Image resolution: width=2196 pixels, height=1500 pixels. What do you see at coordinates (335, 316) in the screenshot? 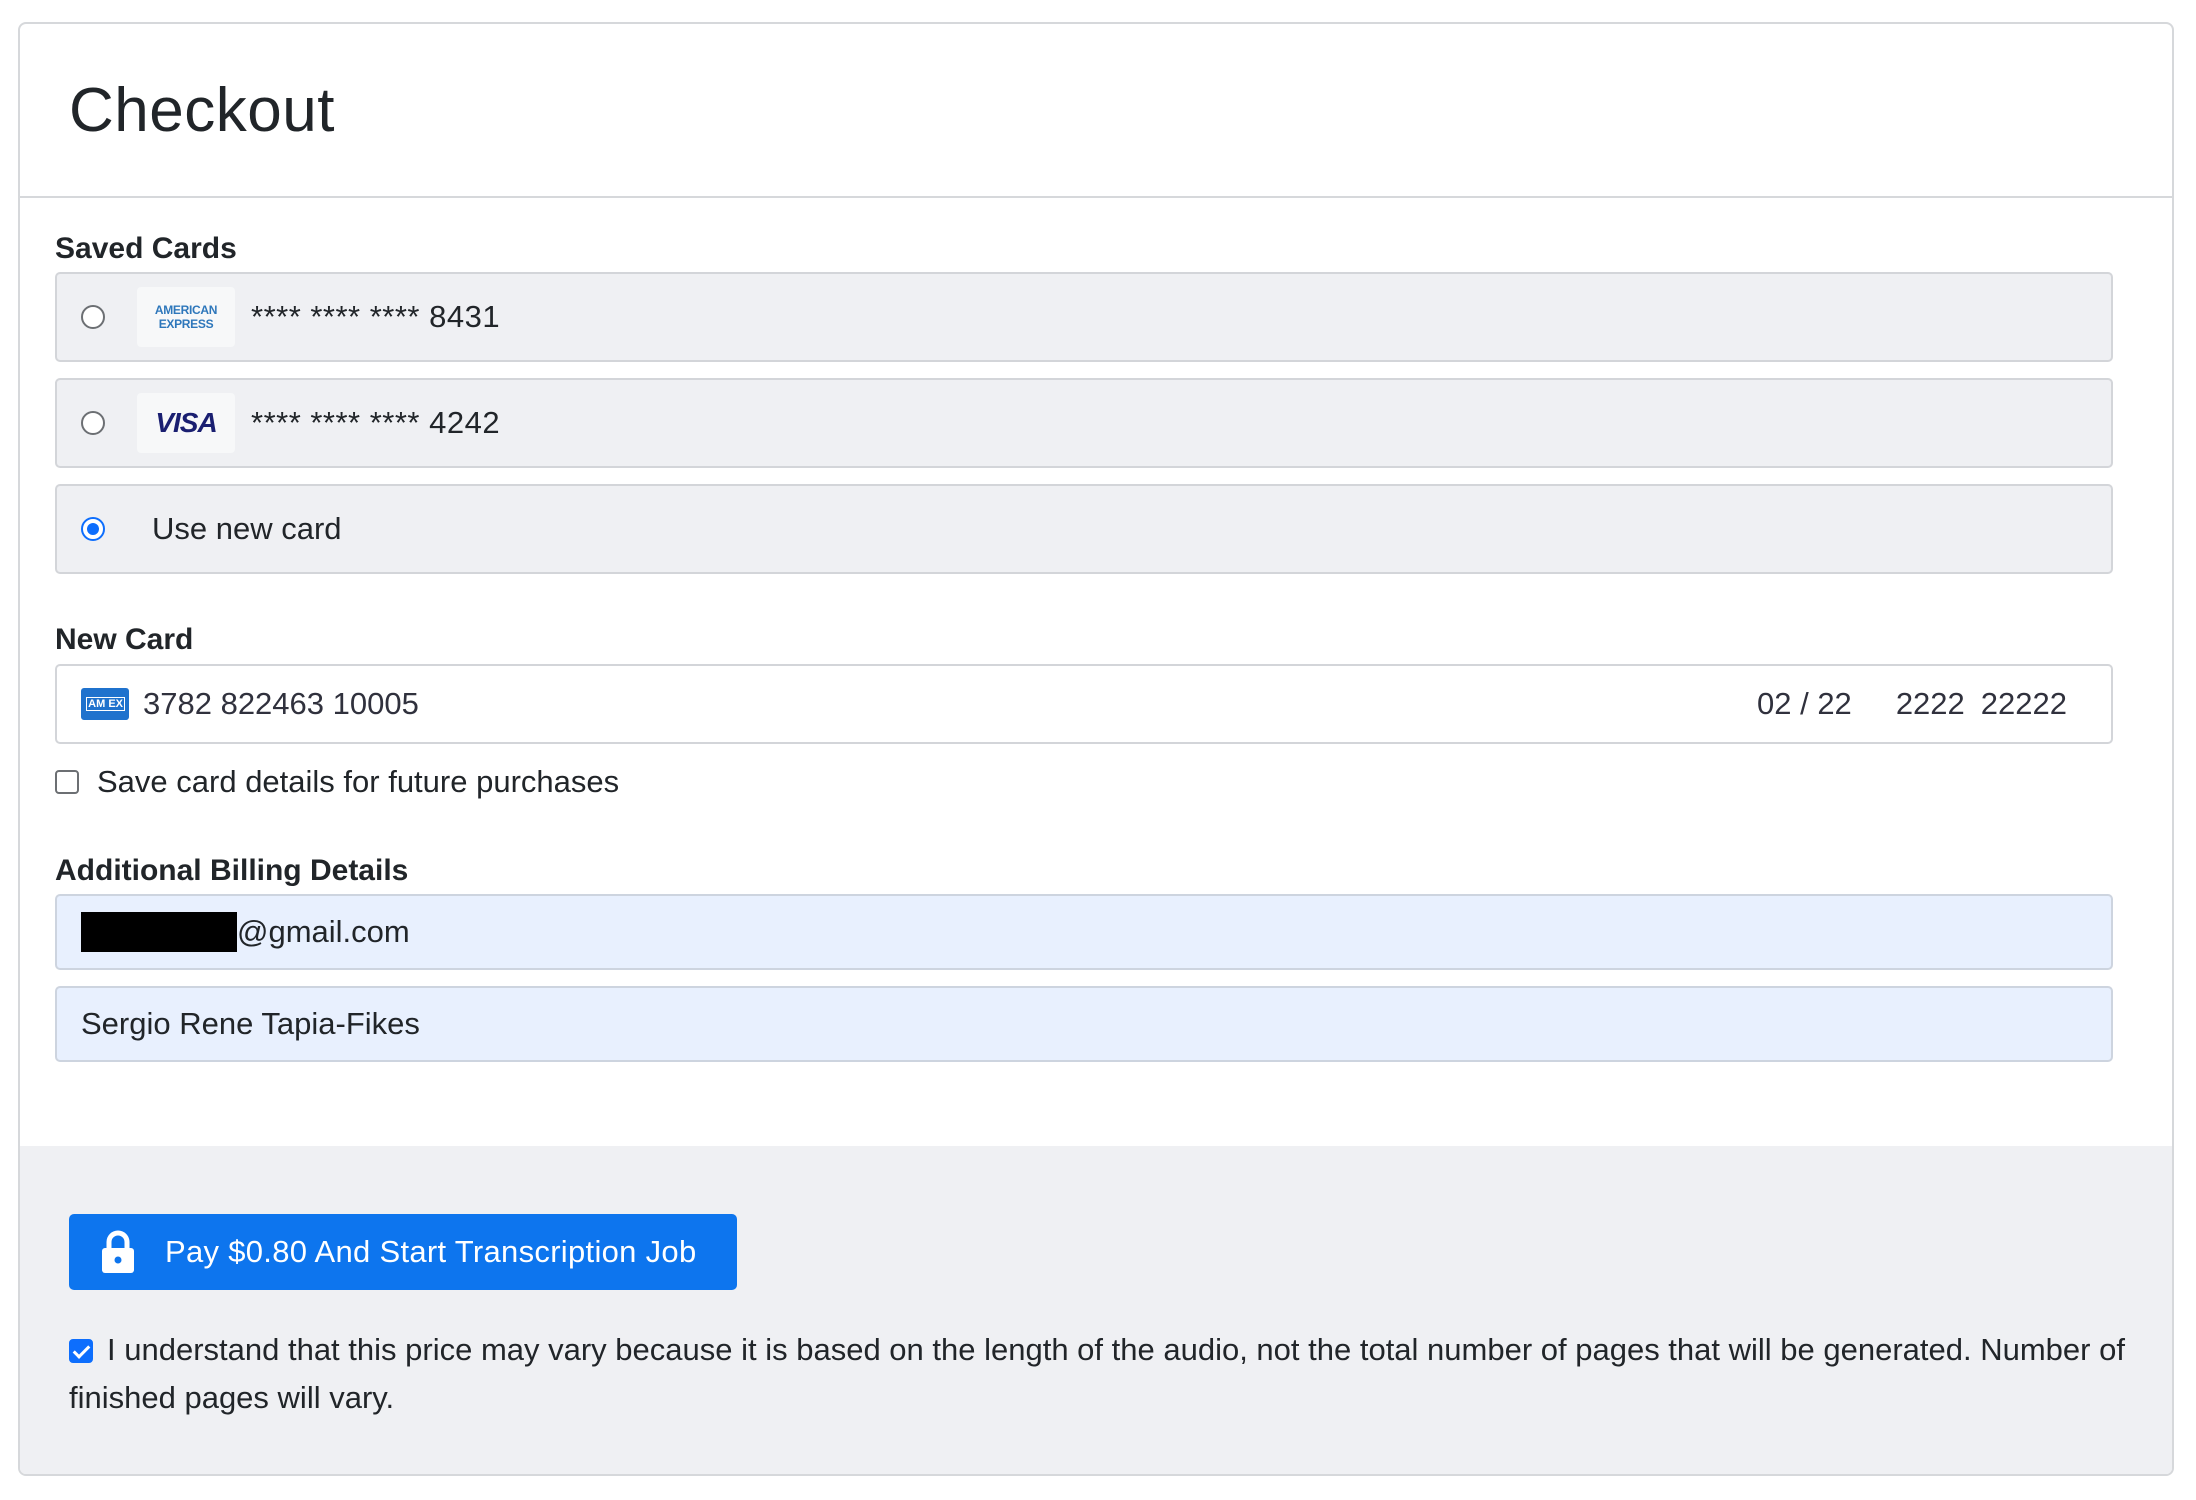
I see `saved-card-amex-mask: **** **** ****` at bounding box center [335, 316].